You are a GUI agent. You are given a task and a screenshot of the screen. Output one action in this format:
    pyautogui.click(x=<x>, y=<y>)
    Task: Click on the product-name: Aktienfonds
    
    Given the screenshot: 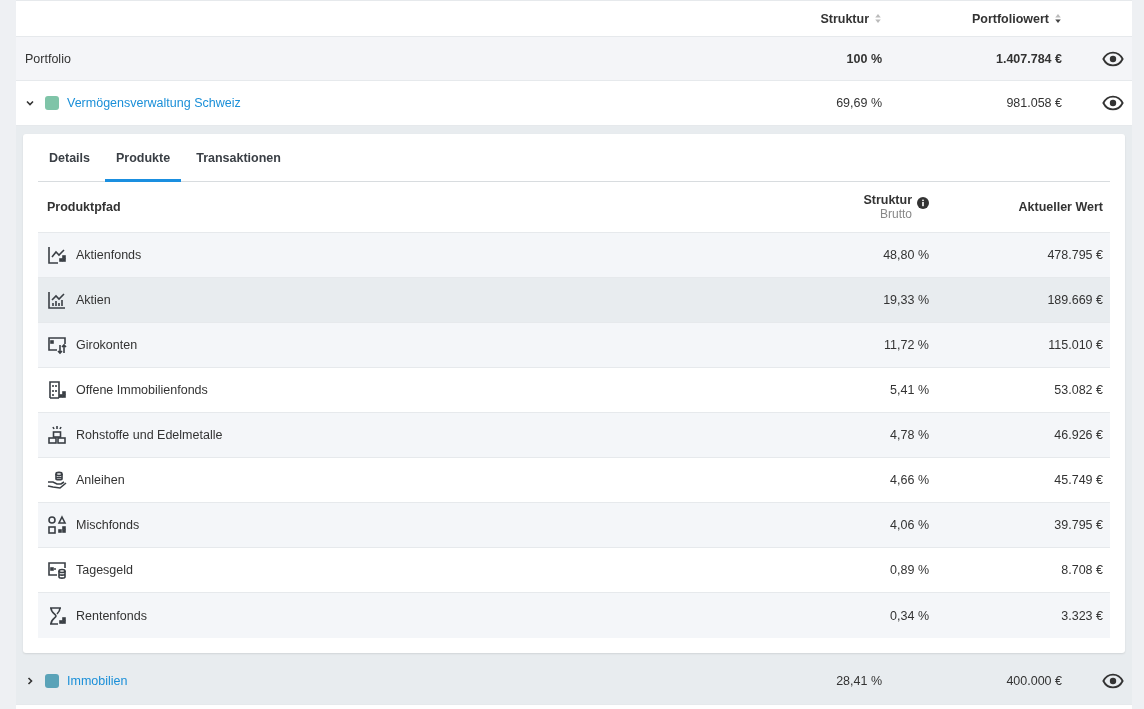 What is the action you would take?
    pyautogui.click(x=109, y=255)
    